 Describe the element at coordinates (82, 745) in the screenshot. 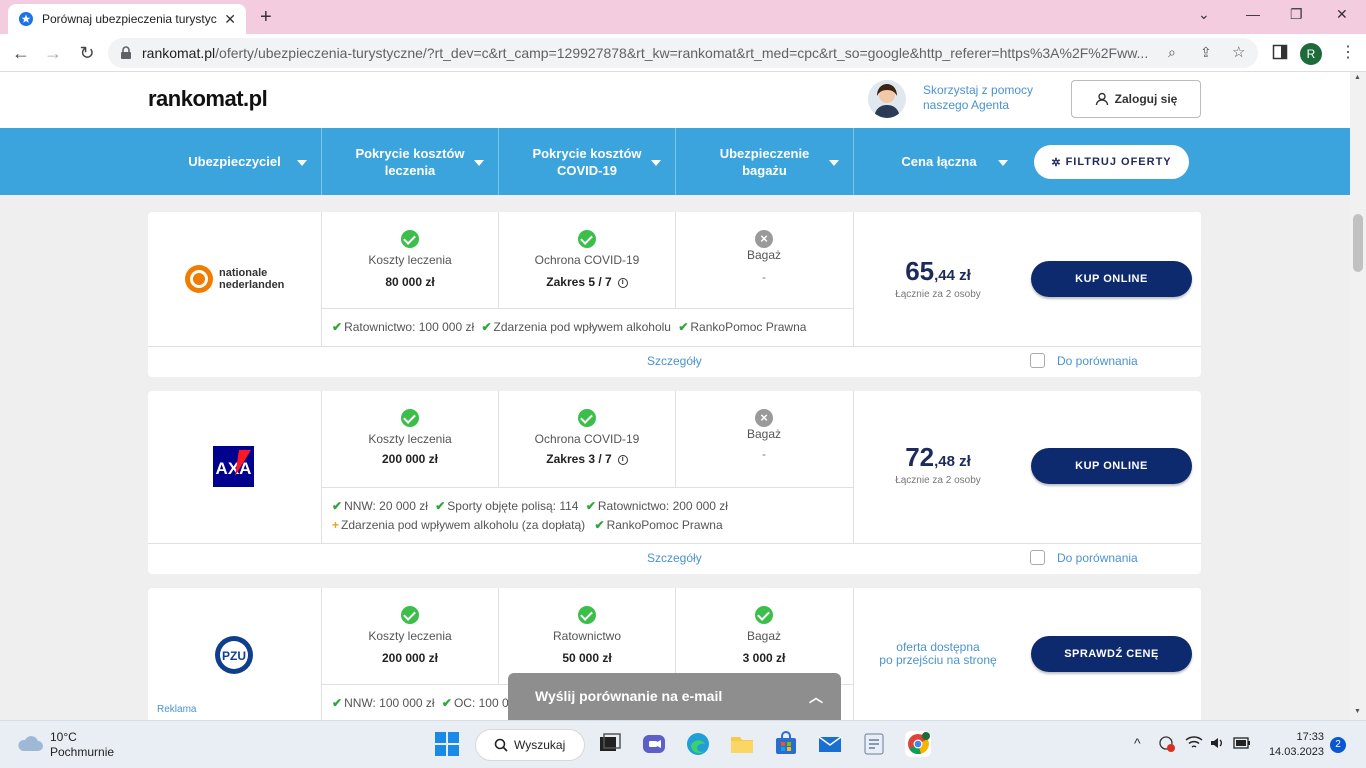

I see `weather-widget: 10°C Pochmurnie` at that location.